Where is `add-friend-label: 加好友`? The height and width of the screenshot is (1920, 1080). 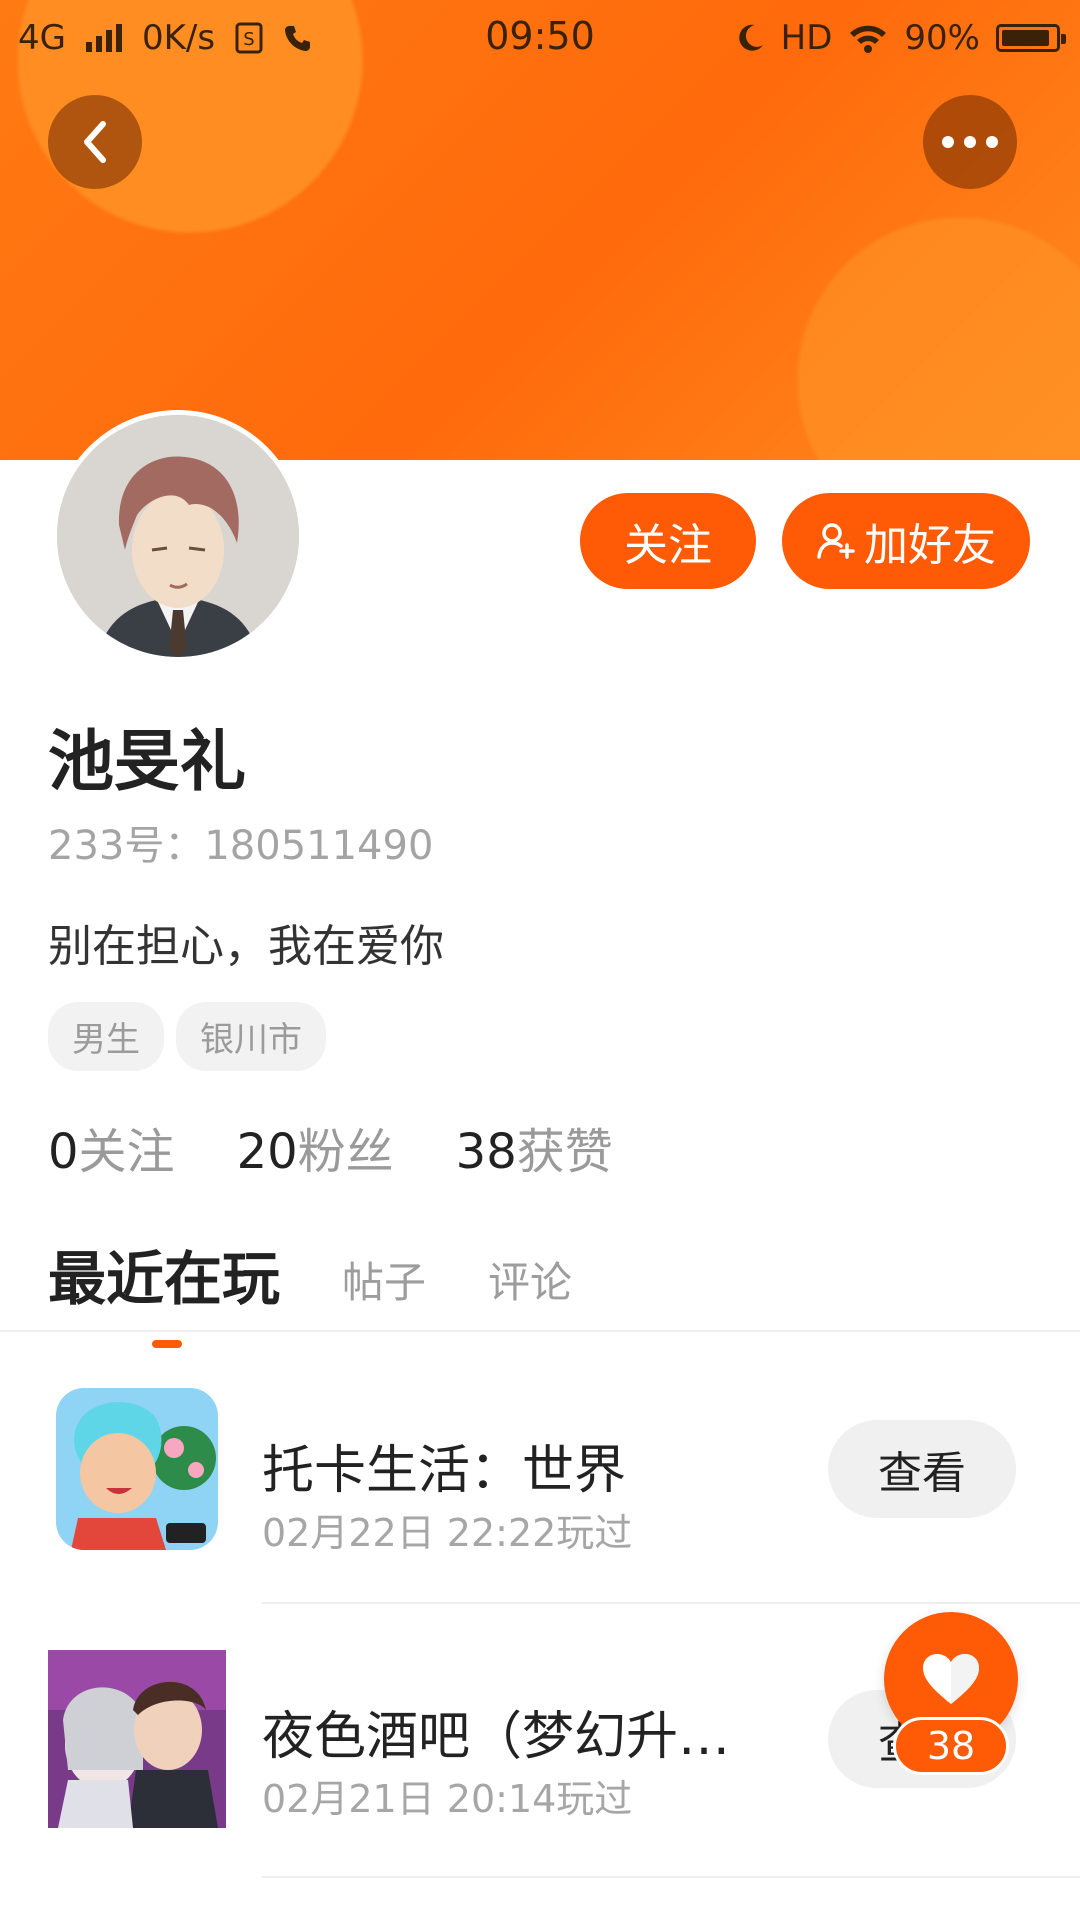
add-friend-label: 加好友 is located at coordinates (930, 545).